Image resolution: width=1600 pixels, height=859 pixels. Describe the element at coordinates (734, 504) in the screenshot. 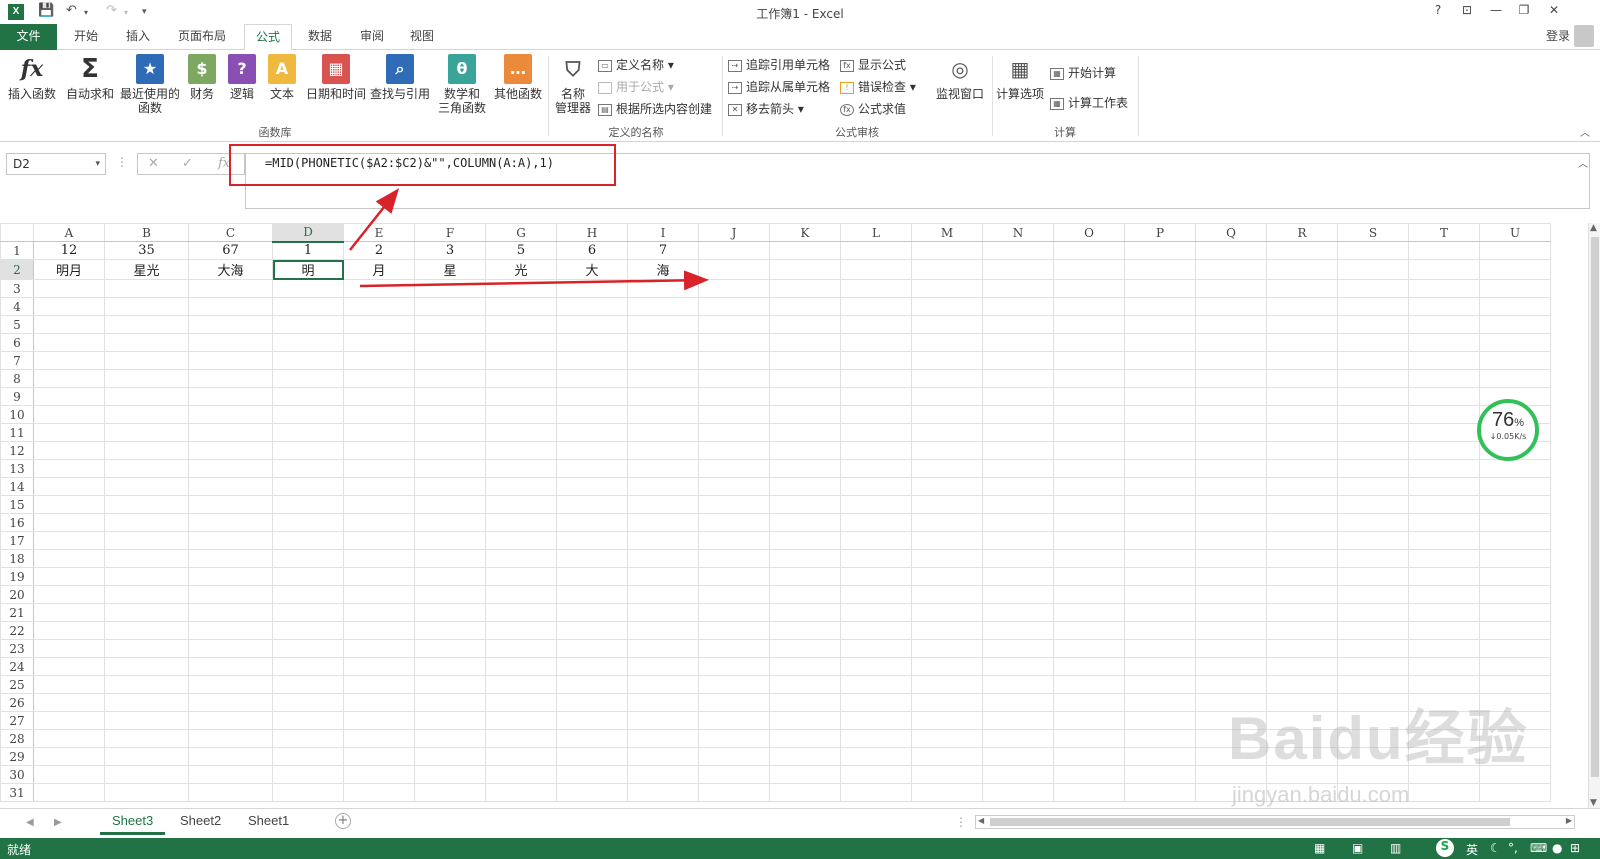

I see `cell-J15` at that location.